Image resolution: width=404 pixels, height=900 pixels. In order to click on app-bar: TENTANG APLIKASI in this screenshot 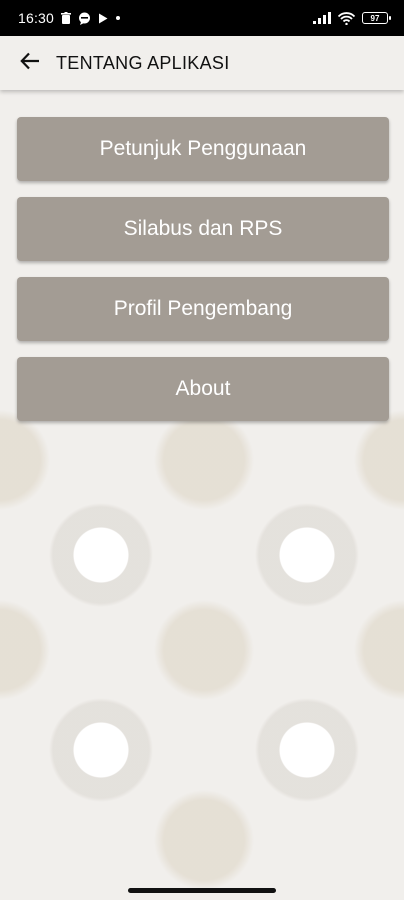, I will do `click(202, 63)`.